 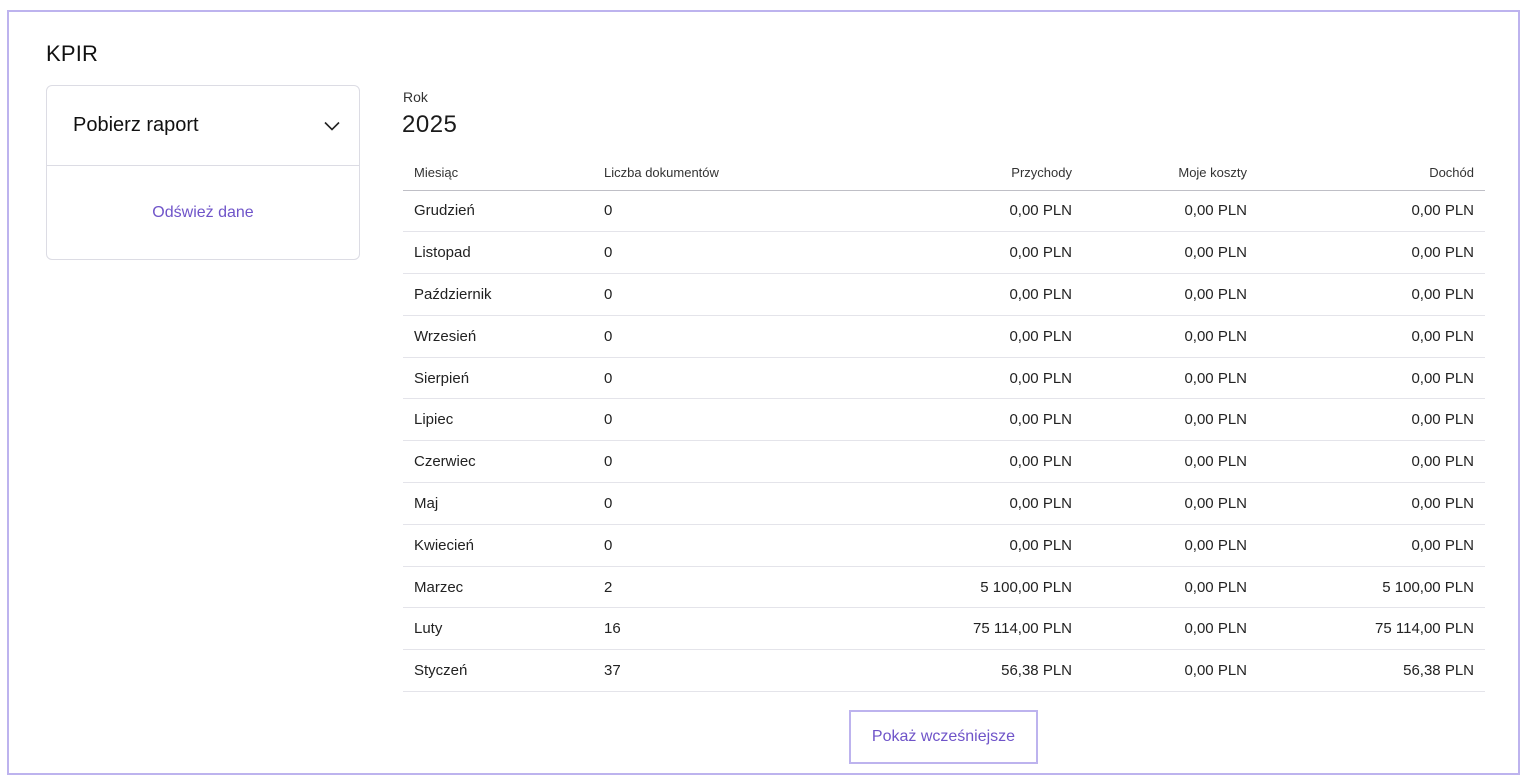 What do you see at coordinates (203, 126) in the screenshot?
I see `report-dropdown: Pobierz raport` at bounding box center [203, 126].